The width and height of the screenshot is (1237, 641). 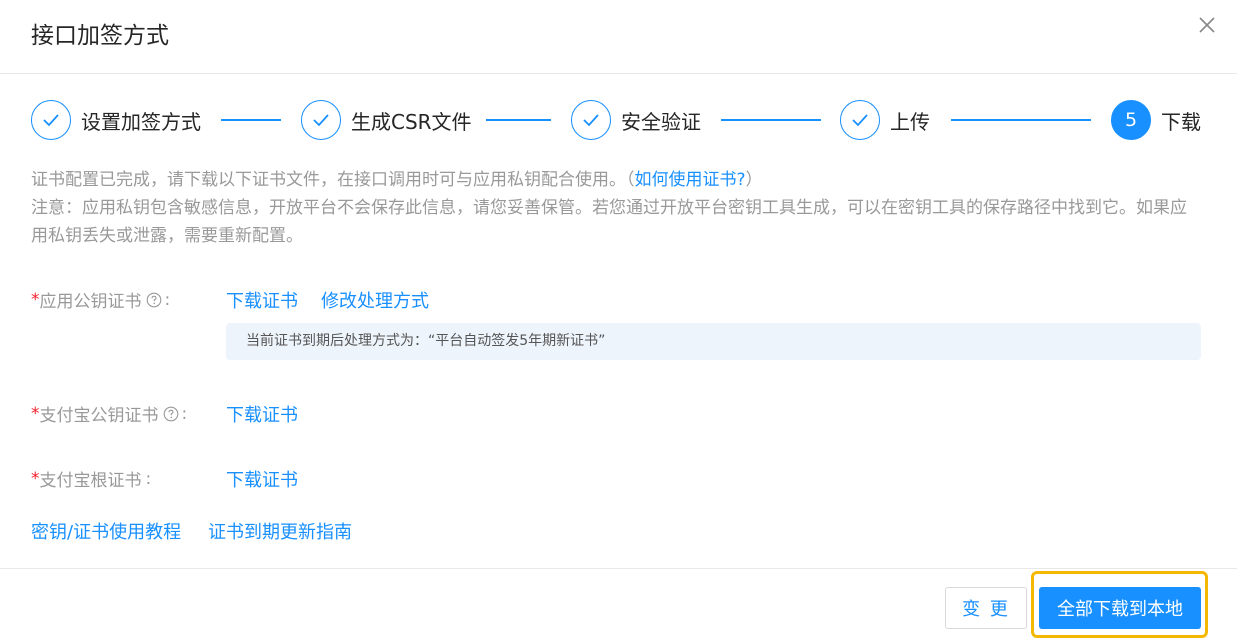 What do you see at coordinates (375, 300) in the screenshot?
I see `modify-handling-link: 修改处理方式` at bounding box center [375, 300].